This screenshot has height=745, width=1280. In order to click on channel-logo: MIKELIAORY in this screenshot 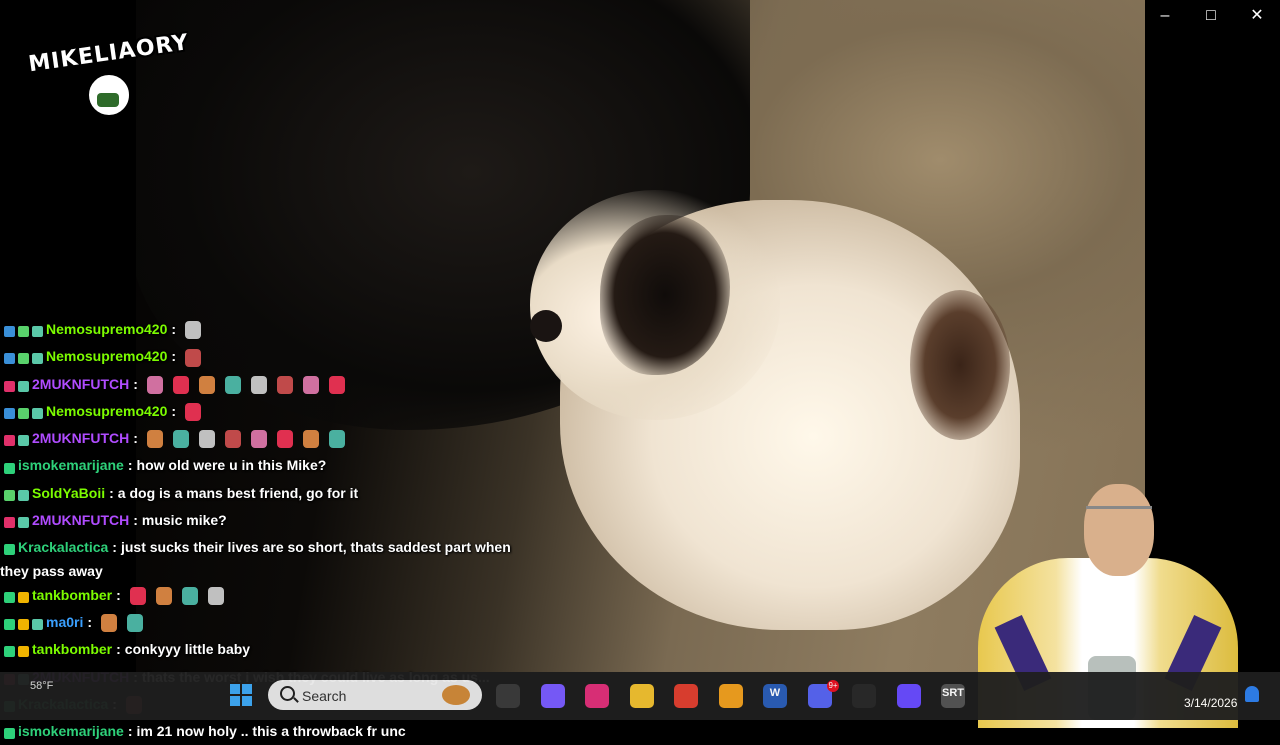, I will do `click(108, 71)`.